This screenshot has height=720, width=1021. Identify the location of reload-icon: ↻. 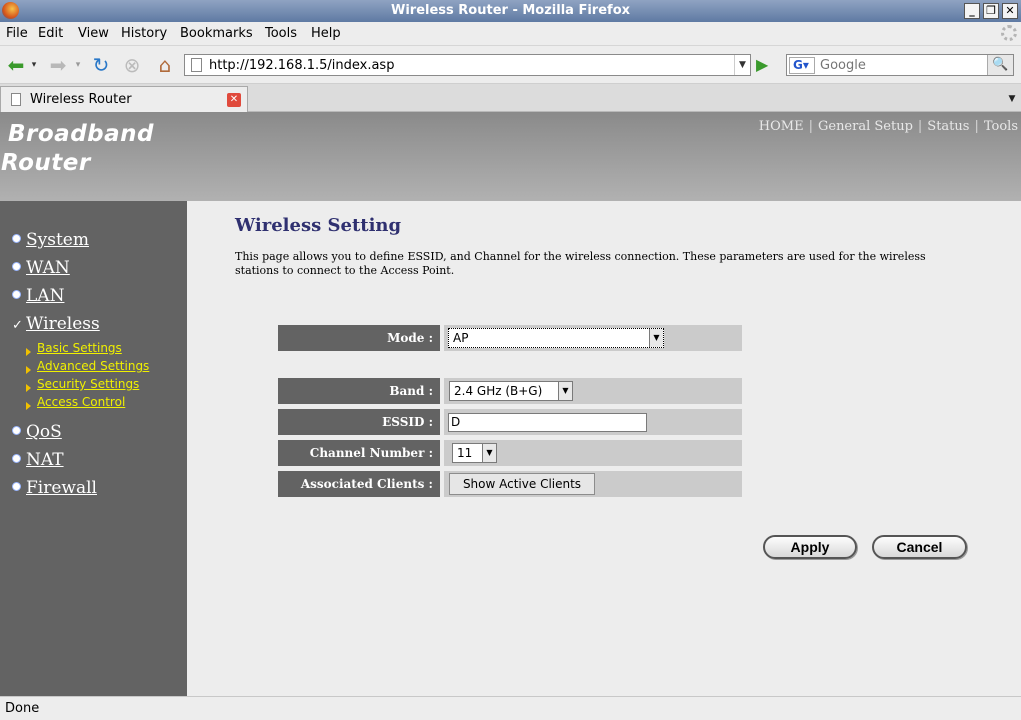
(101, 65).